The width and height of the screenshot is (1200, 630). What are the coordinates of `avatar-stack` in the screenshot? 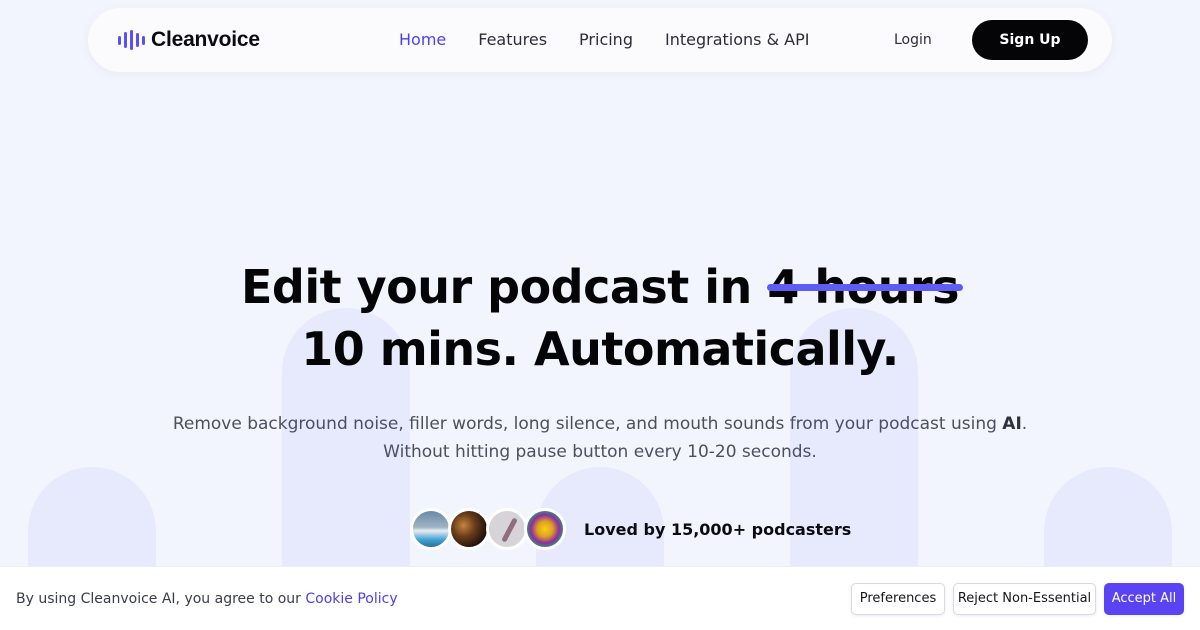 It's located at (488, 529).